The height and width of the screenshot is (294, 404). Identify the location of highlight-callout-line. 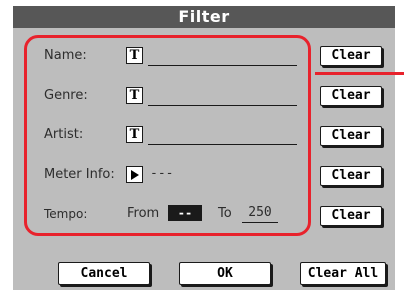
(359, 73).